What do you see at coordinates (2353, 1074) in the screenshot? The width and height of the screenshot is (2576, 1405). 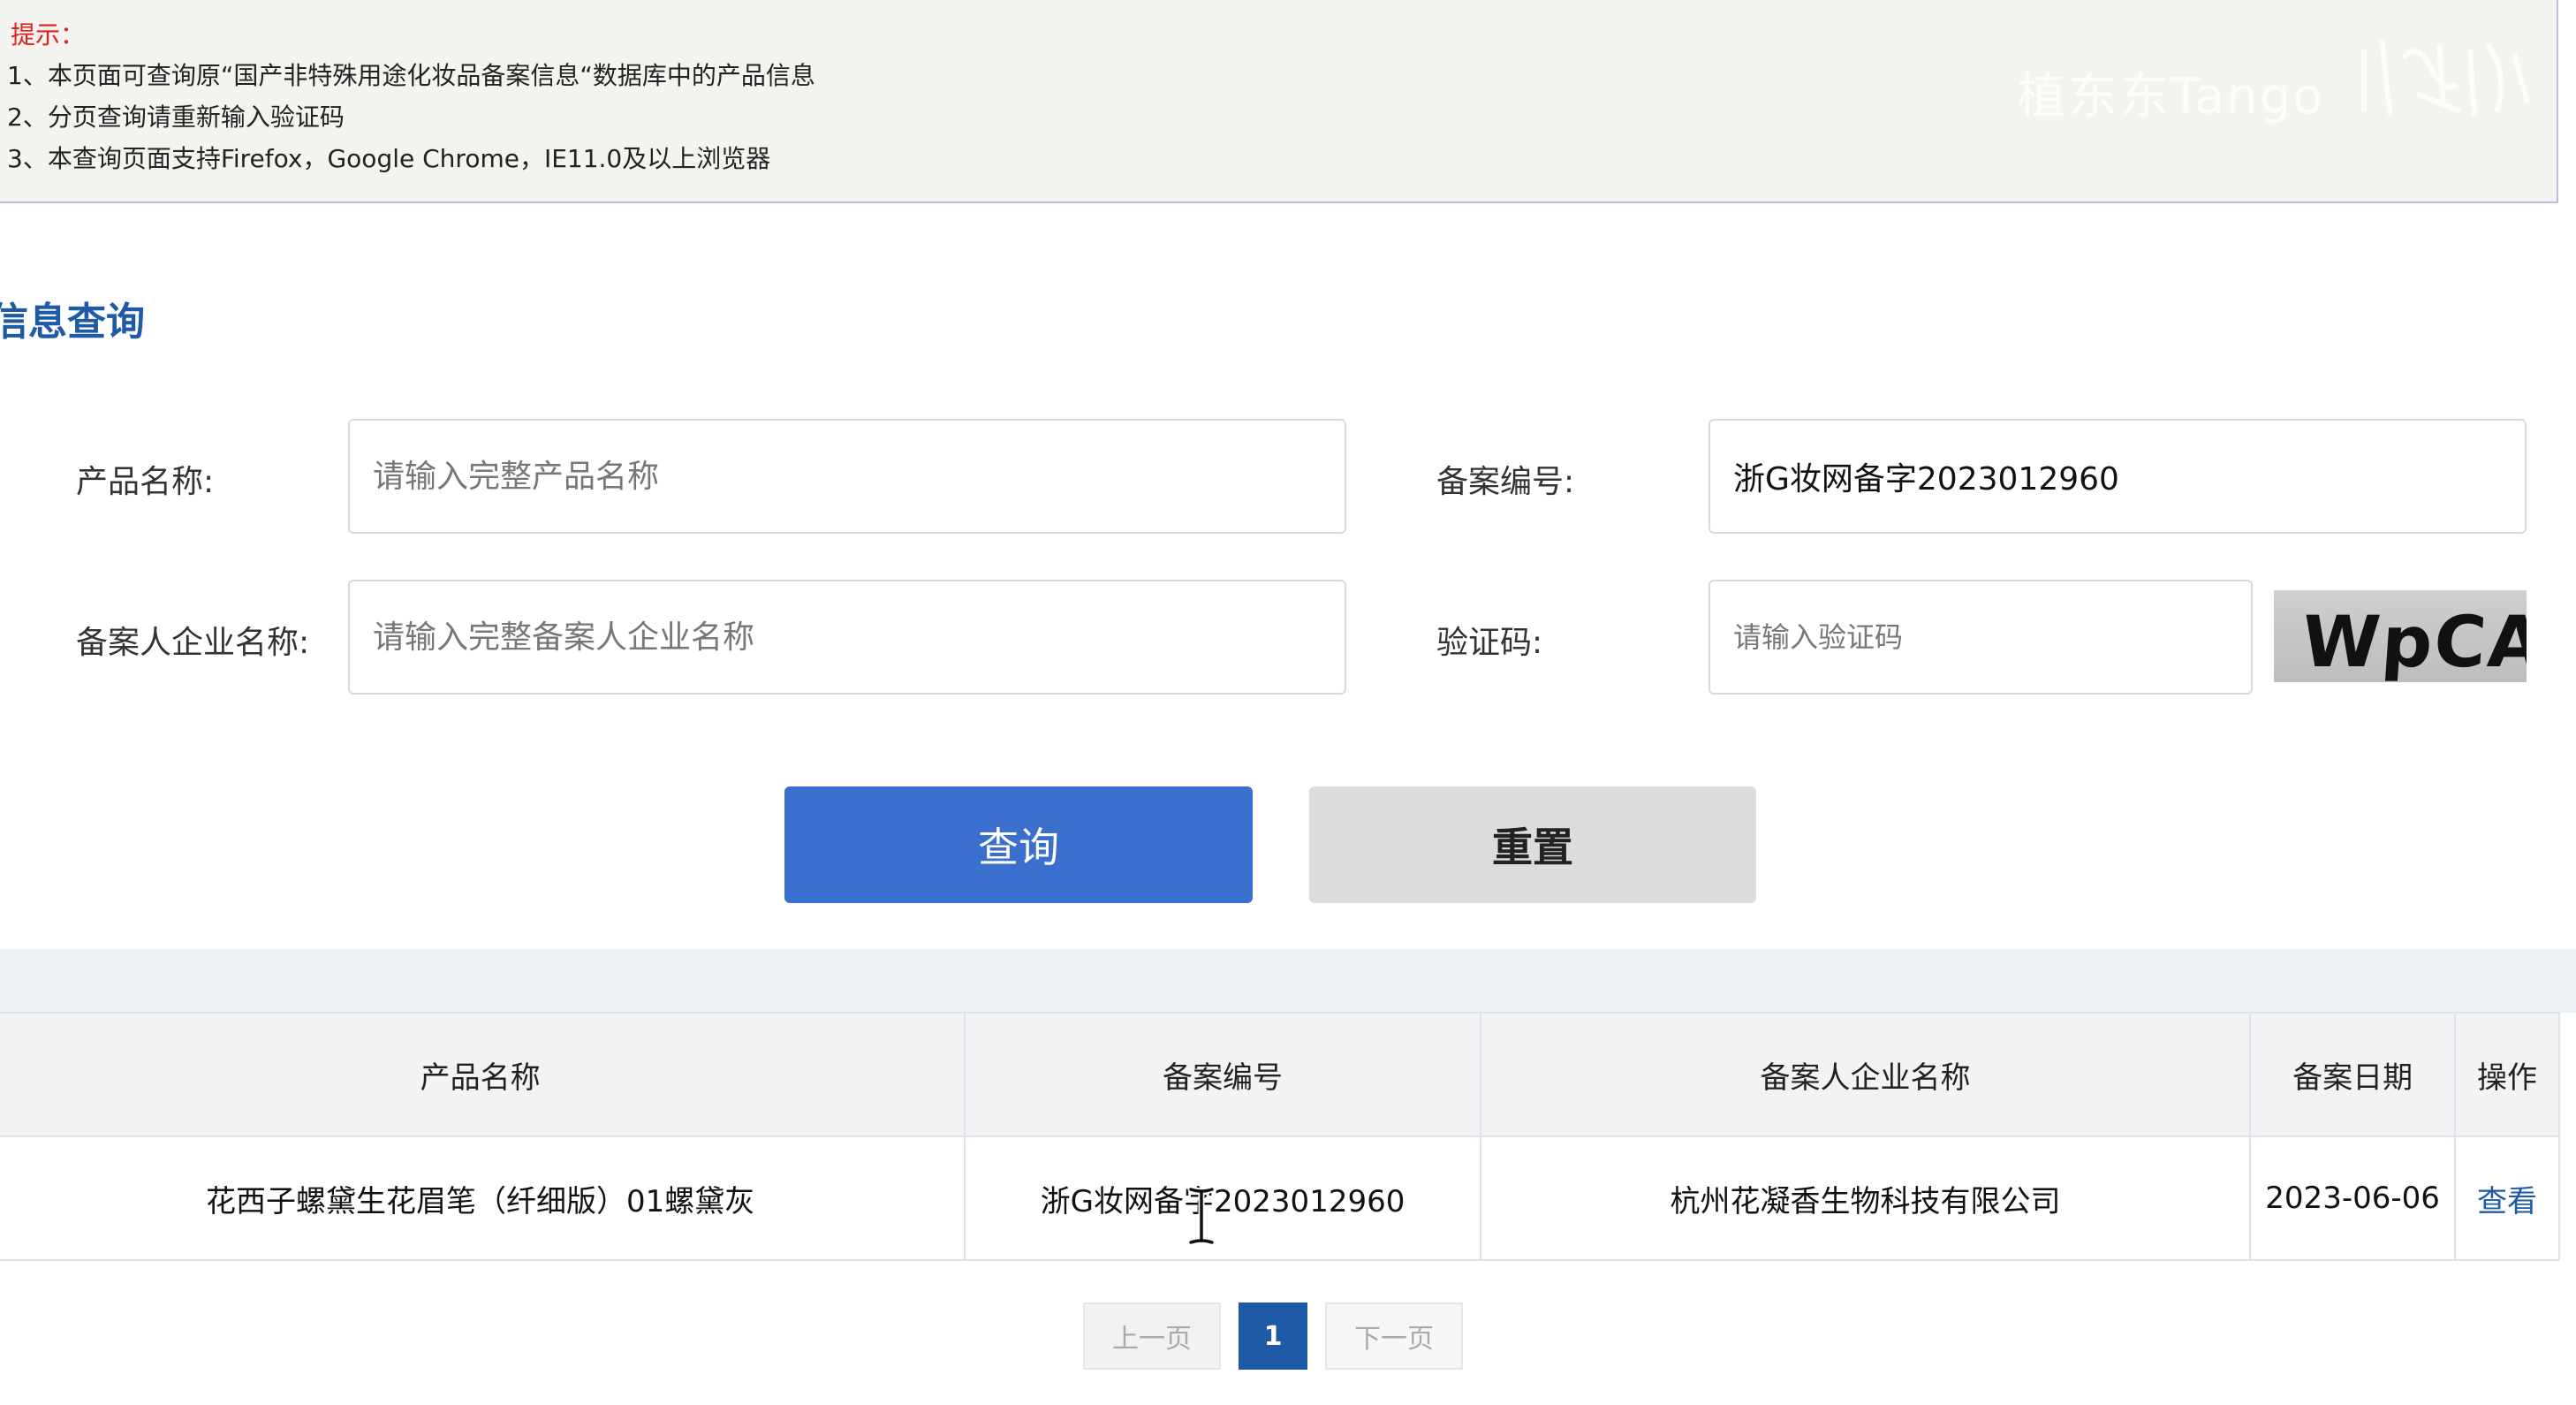 I see `header-date: 备案日期` at bounding box center [2353, 1074].